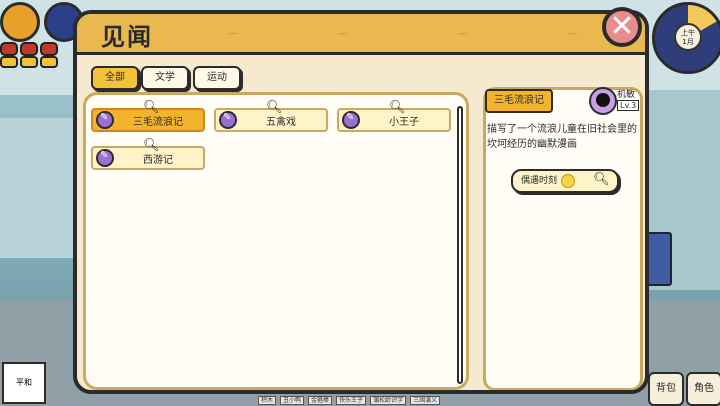  What do you see at coordinates (148, 116) in the screenshot?
I see `list-item: 🔍︎ 三毛流浪记` at bounding box center [148, 116].